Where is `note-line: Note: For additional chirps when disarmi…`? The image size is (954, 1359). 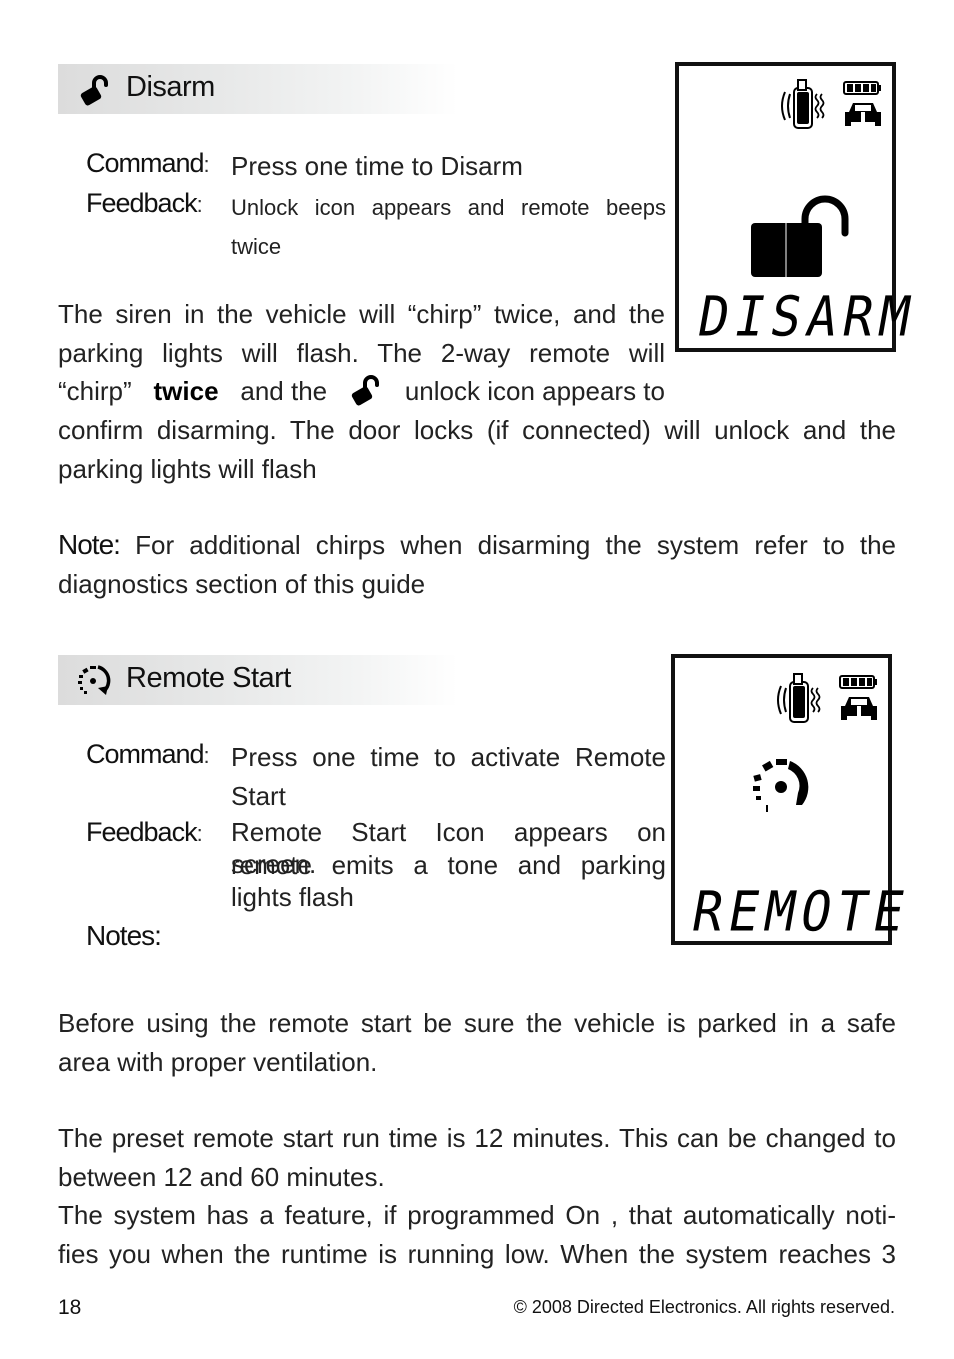 note-line: Note: For additional chirps when disarmi… is located at coordinates (477, 545).